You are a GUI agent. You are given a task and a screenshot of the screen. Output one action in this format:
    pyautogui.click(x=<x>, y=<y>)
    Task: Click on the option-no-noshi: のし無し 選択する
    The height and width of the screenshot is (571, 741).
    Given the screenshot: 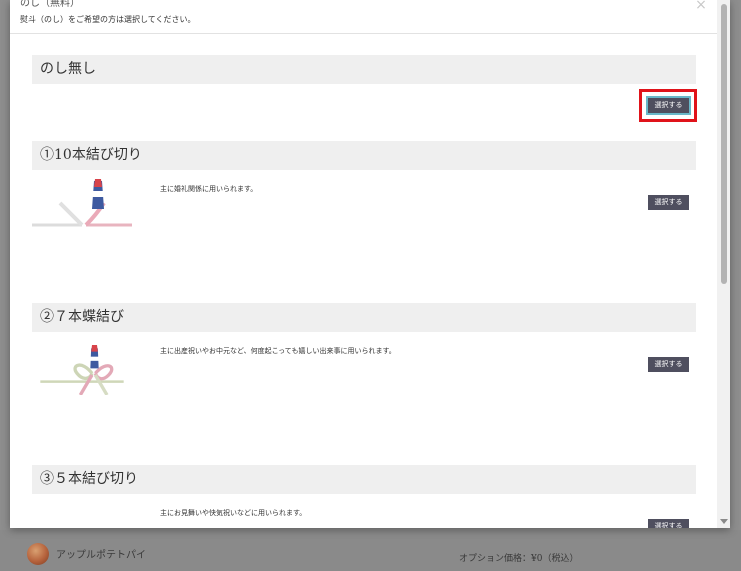 What is the action you would take?
    pyautogui.click(x=364, y=90)
    